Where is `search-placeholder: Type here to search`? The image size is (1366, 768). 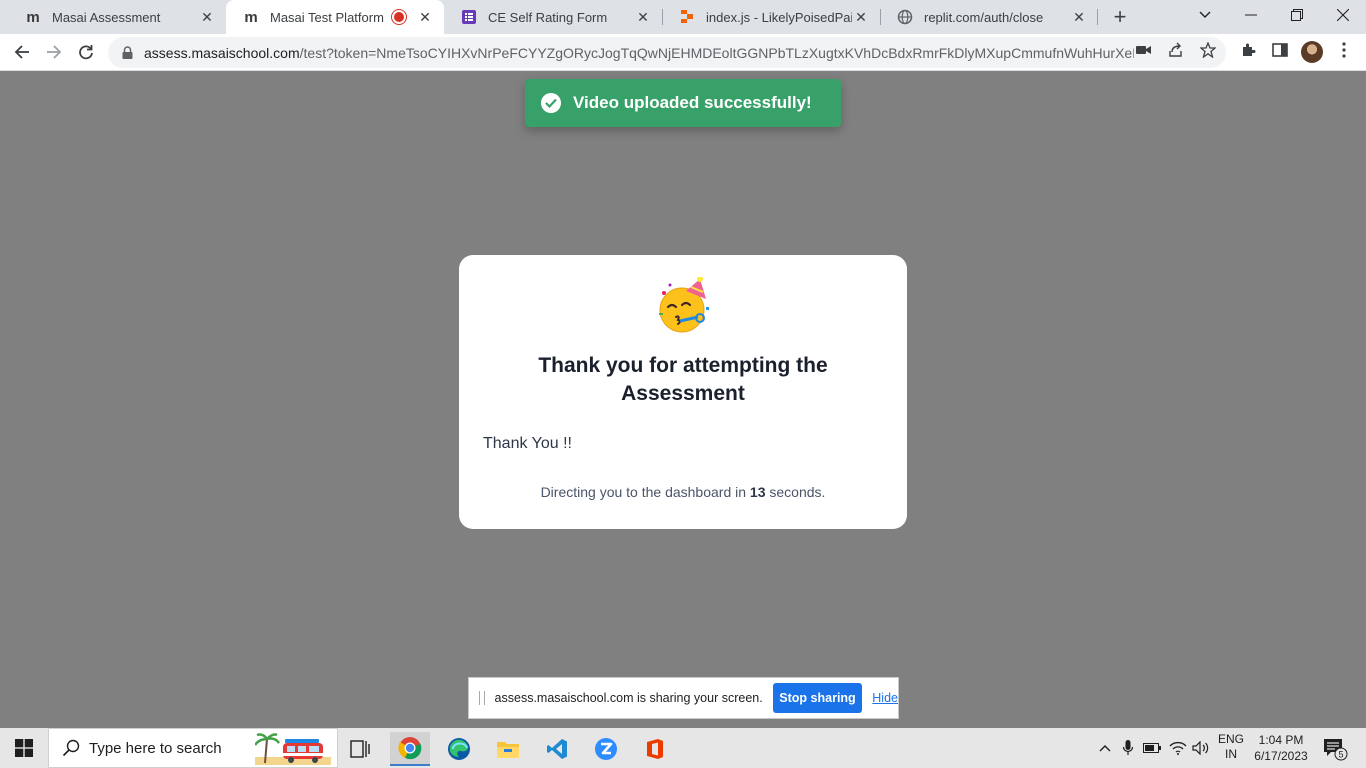 search-placeholder: Type here to search is located at coordinates (155, 748).